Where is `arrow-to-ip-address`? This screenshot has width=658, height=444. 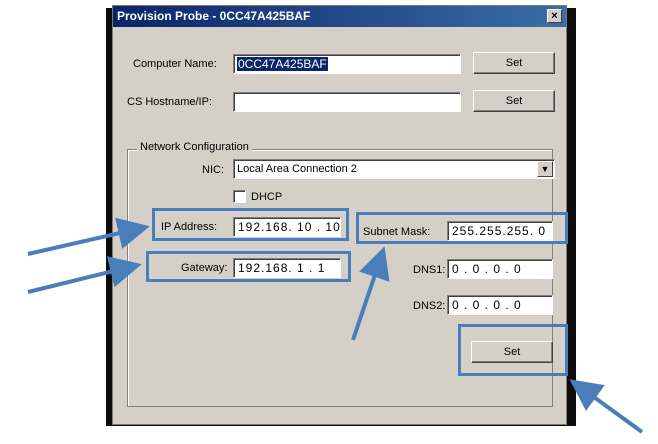
arrow-to-ip-address is located at coordinates (88, 236).